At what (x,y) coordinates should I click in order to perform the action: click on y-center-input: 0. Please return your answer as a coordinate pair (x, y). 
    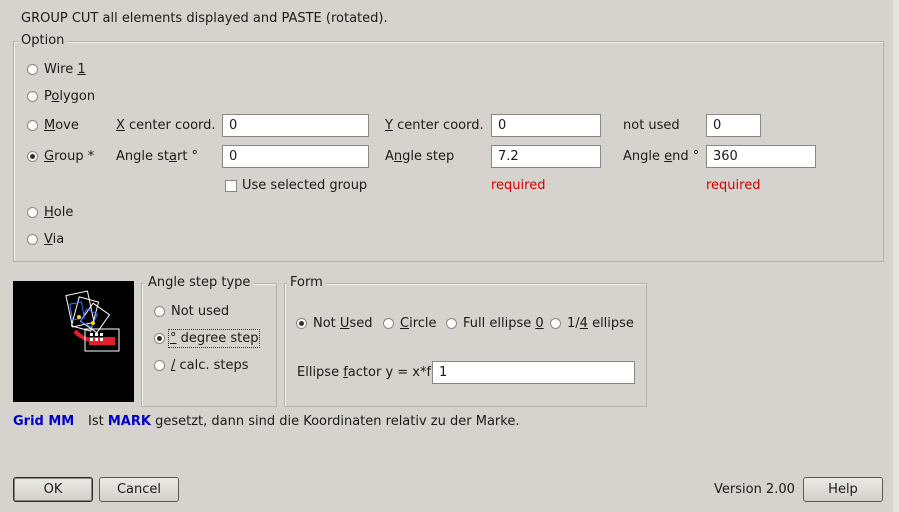
    Looking at the image, I should click on (546, 125).